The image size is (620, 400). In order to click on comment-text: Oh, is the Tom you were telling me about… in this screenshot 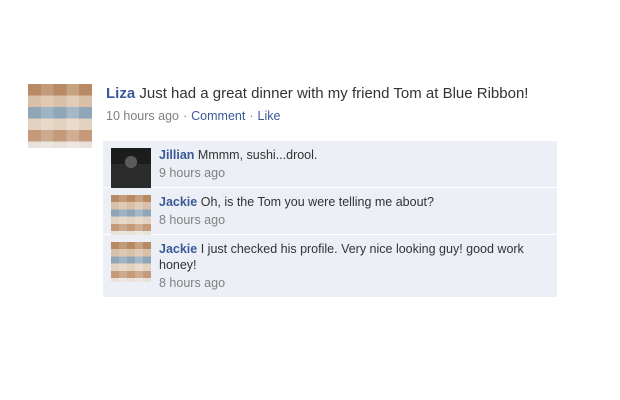, I will do `click(317, 202)`.